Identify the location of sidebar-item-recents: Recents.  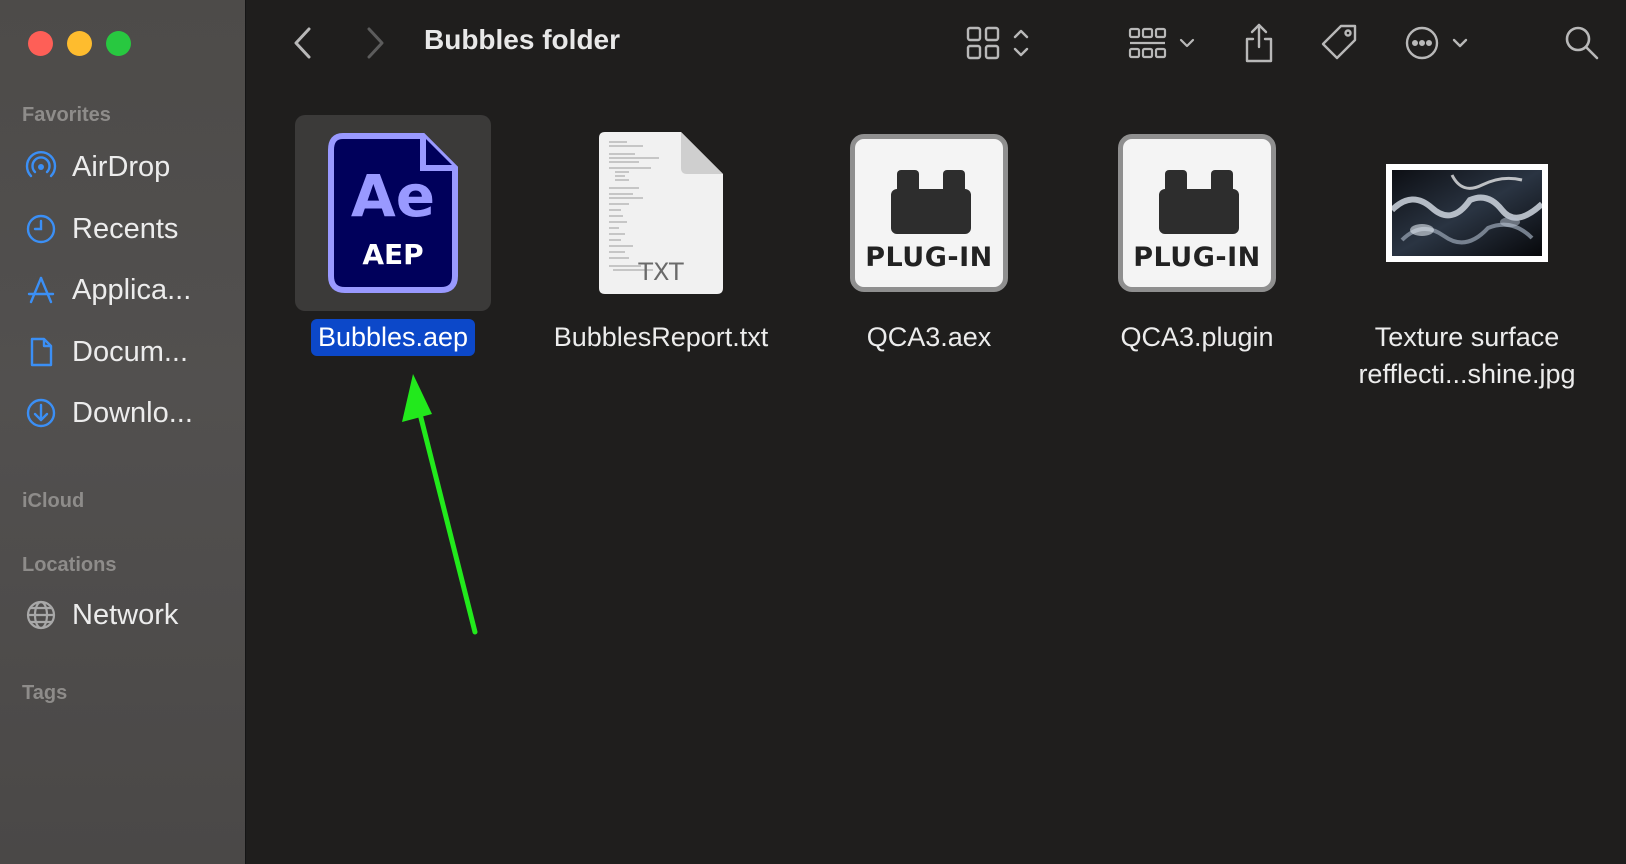
(129, 229).